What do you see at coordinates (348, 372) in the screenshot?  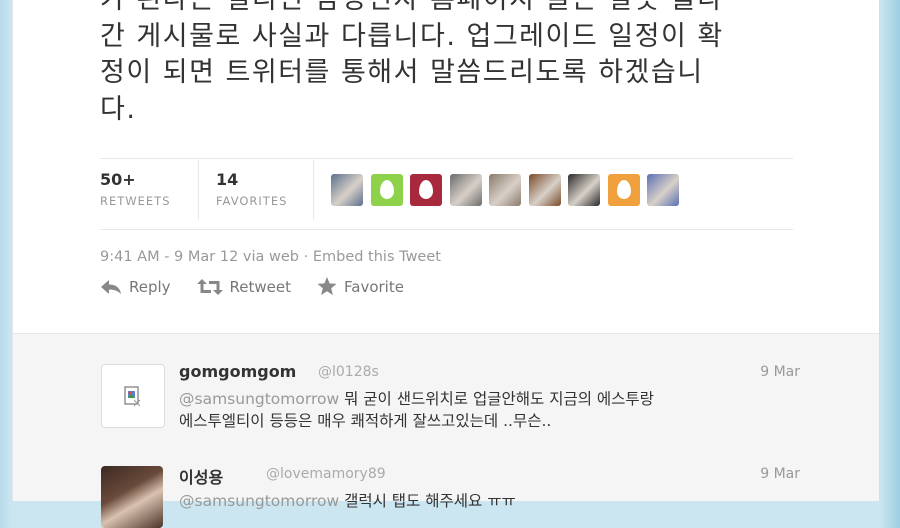 I see `reply-author-handle: @l0128s` at bounding box center [348, 372].